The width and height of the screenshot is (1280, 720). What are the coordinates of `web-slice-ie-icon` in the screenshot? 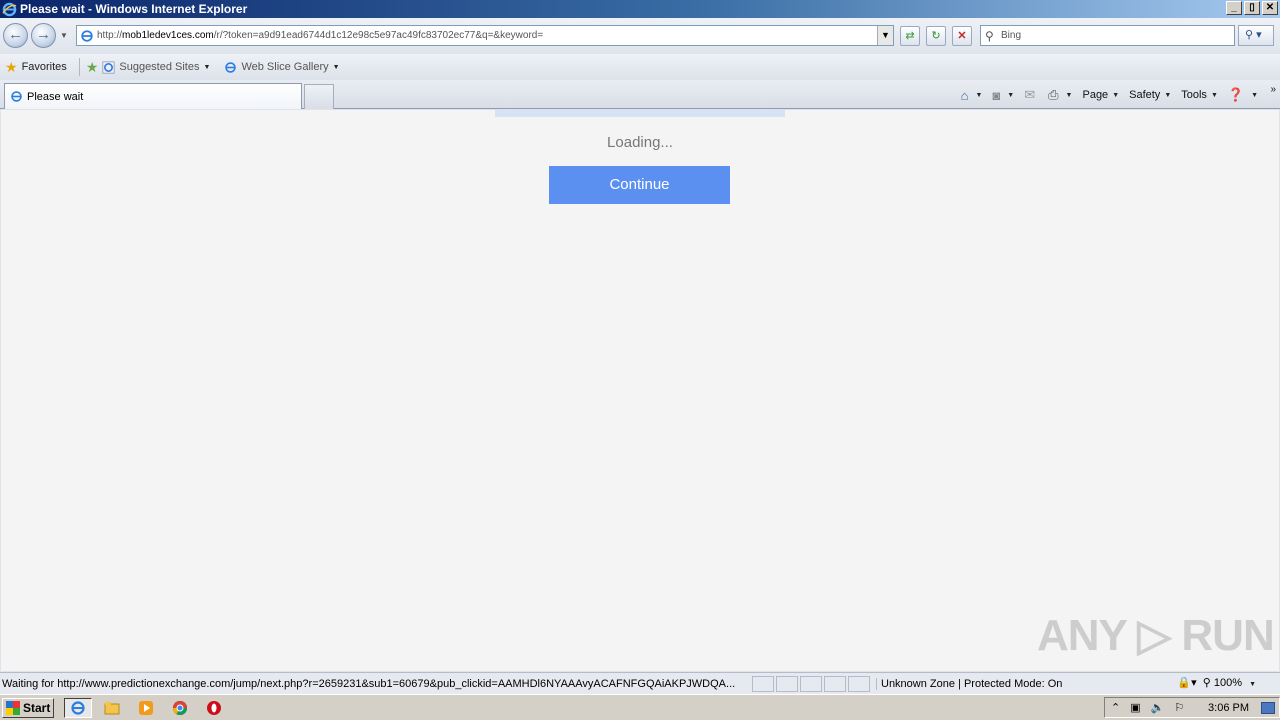 It's located at (231, 67).